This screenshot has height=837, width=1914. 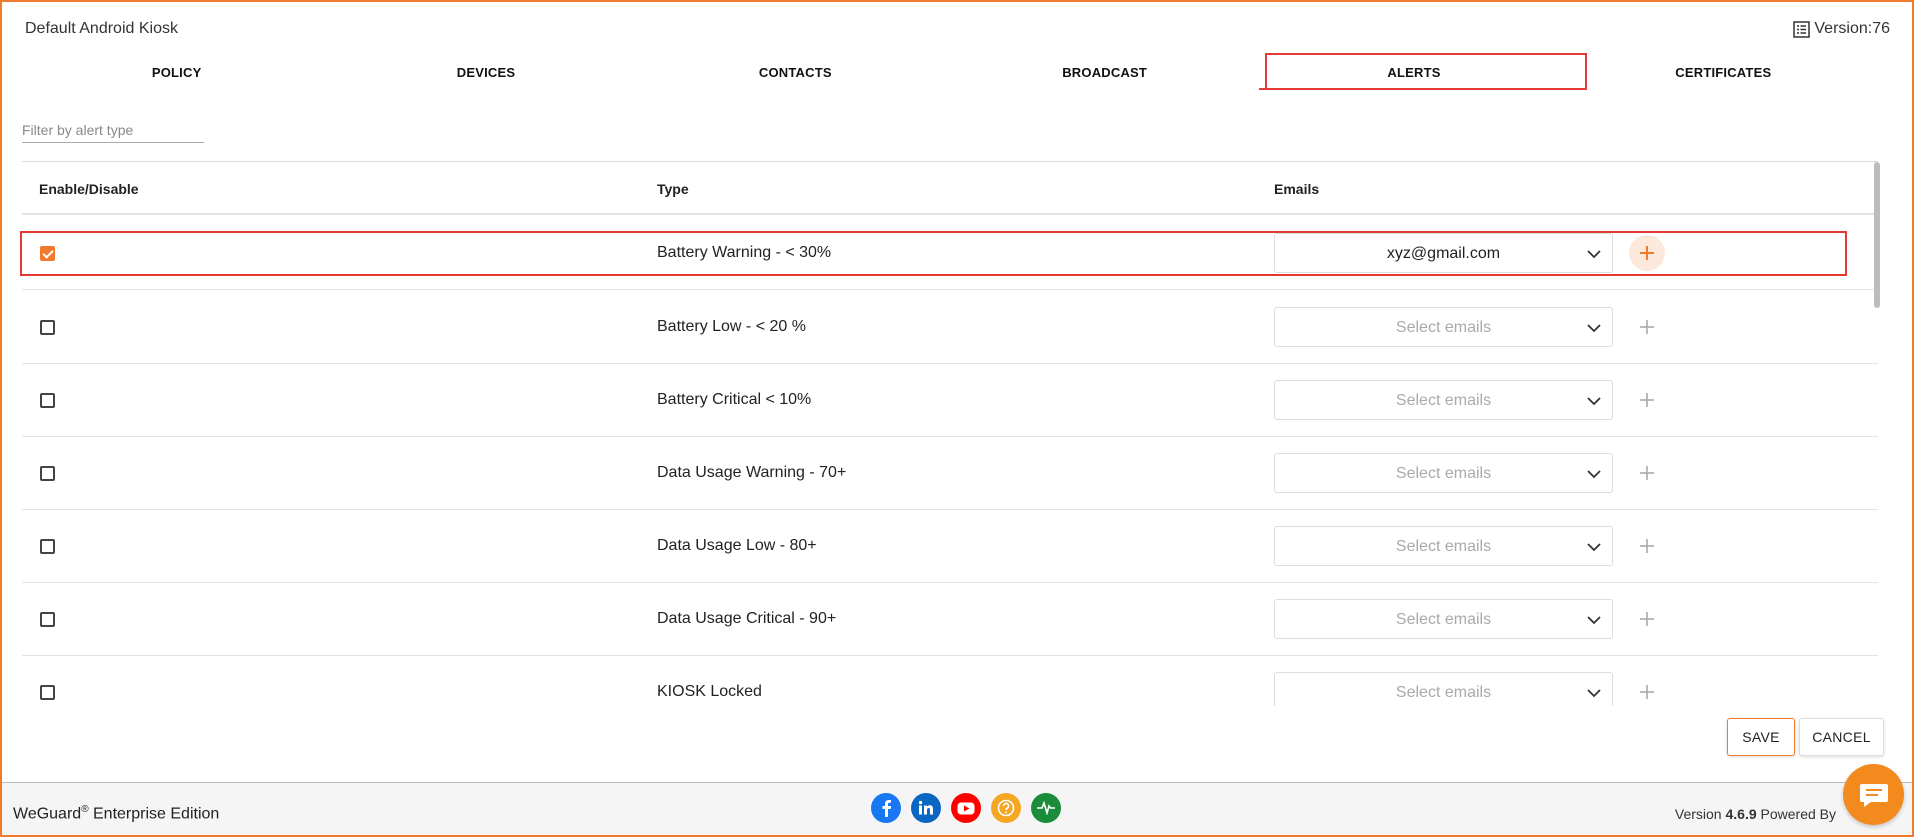 What do you see at coordinates (1723, 73) in the screenshot?
I see `tab-certificates: CERTIFICATES` at bounding box center [1723, 73].